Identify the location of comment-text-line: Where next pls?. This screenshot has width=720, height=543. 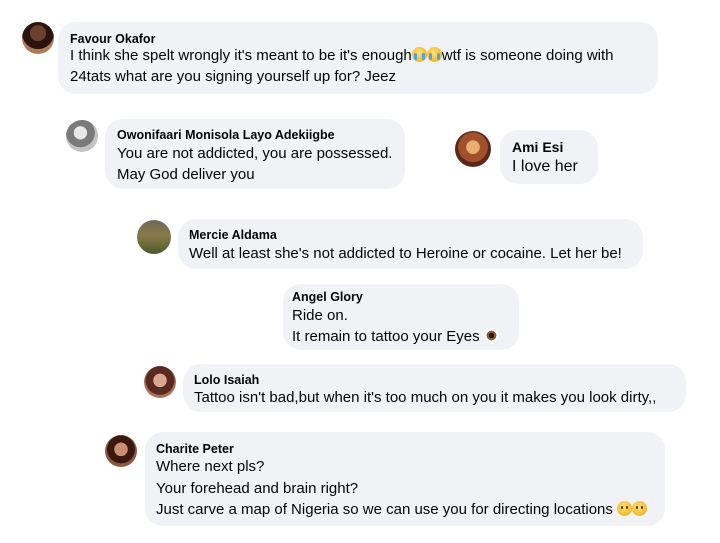
(210, 466).